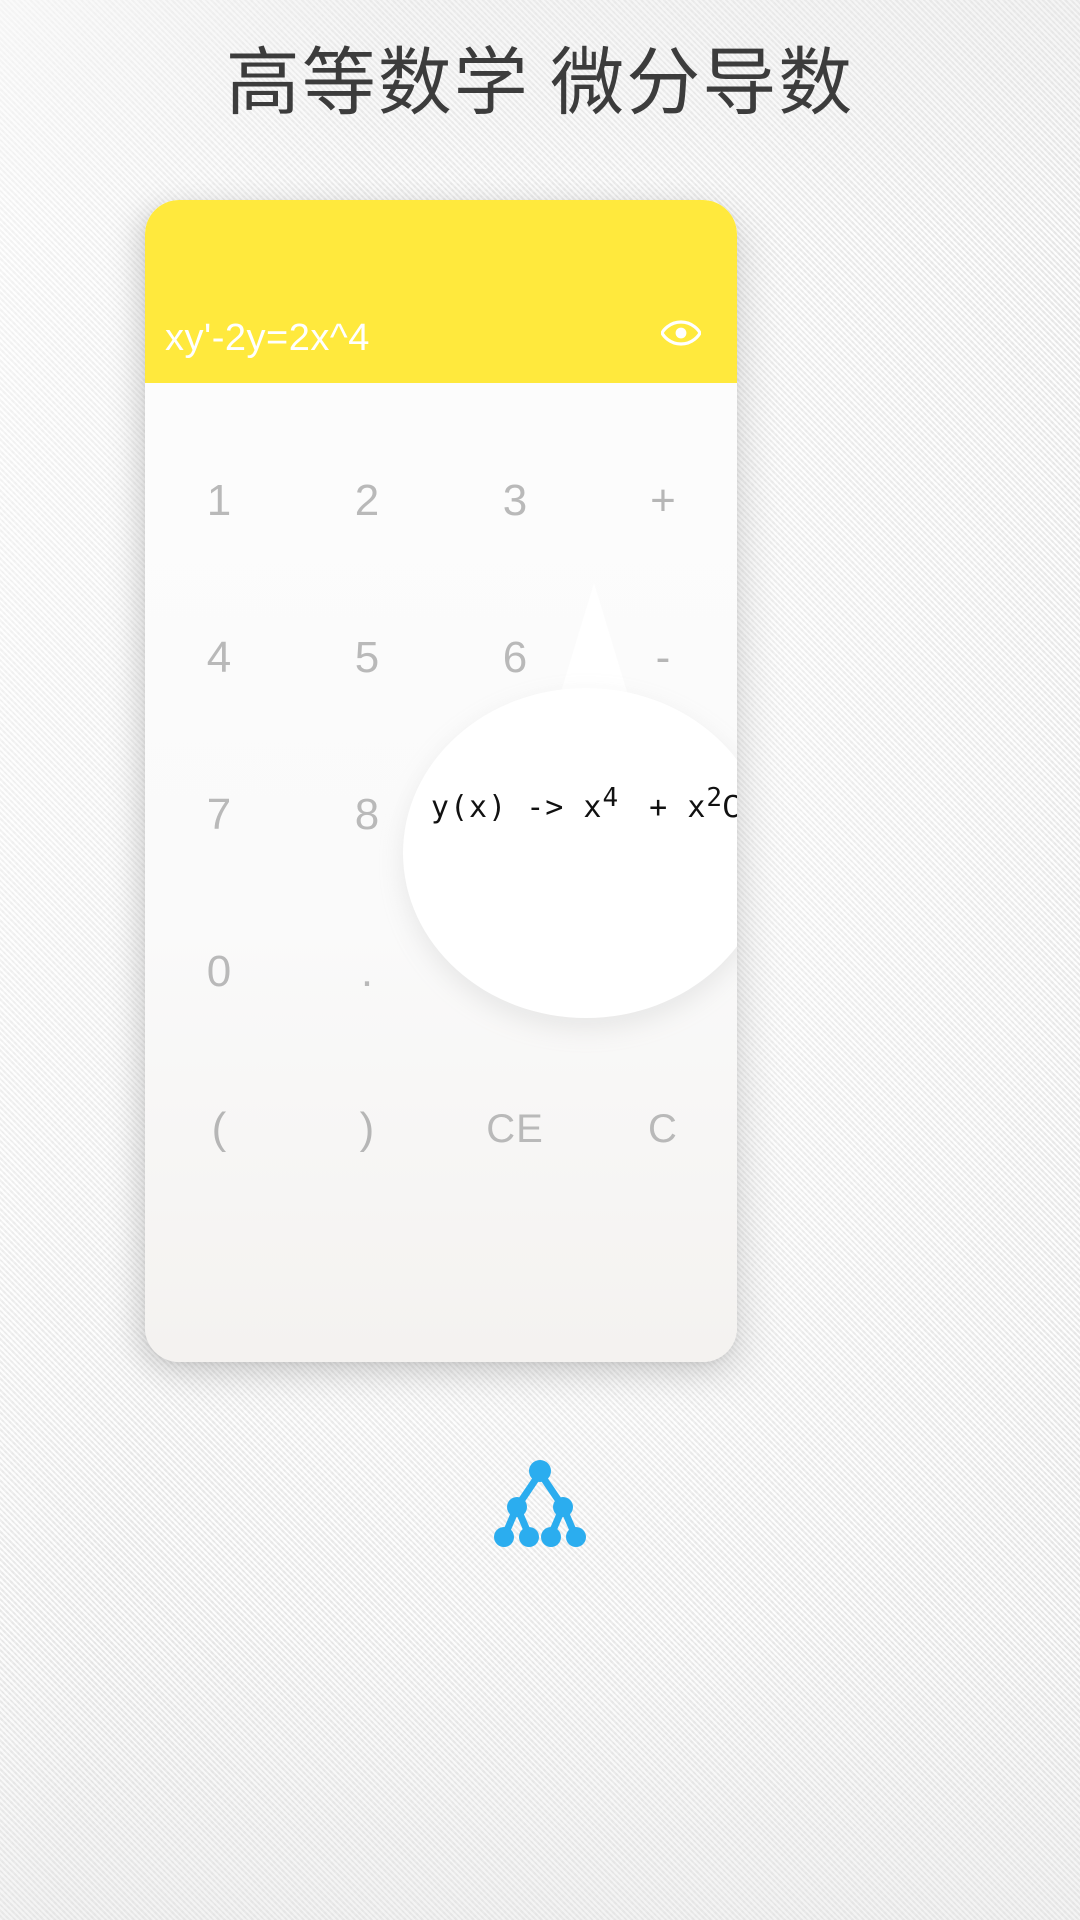  I want to click on key-4: 4, so click(219, 658).